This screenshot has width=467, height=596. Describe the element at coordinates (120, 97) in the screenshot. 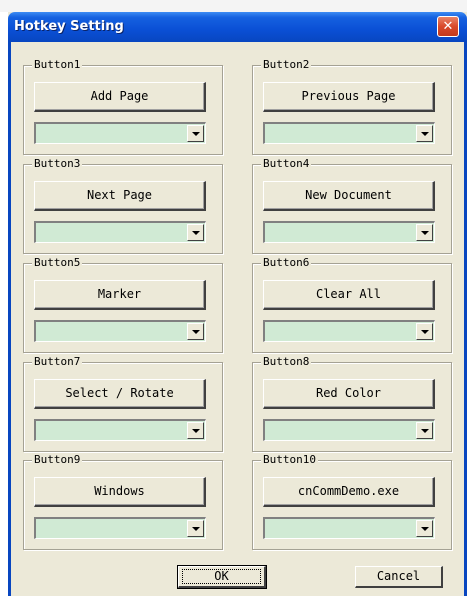

I see `hotkey-button-1: Add Page` at that location.